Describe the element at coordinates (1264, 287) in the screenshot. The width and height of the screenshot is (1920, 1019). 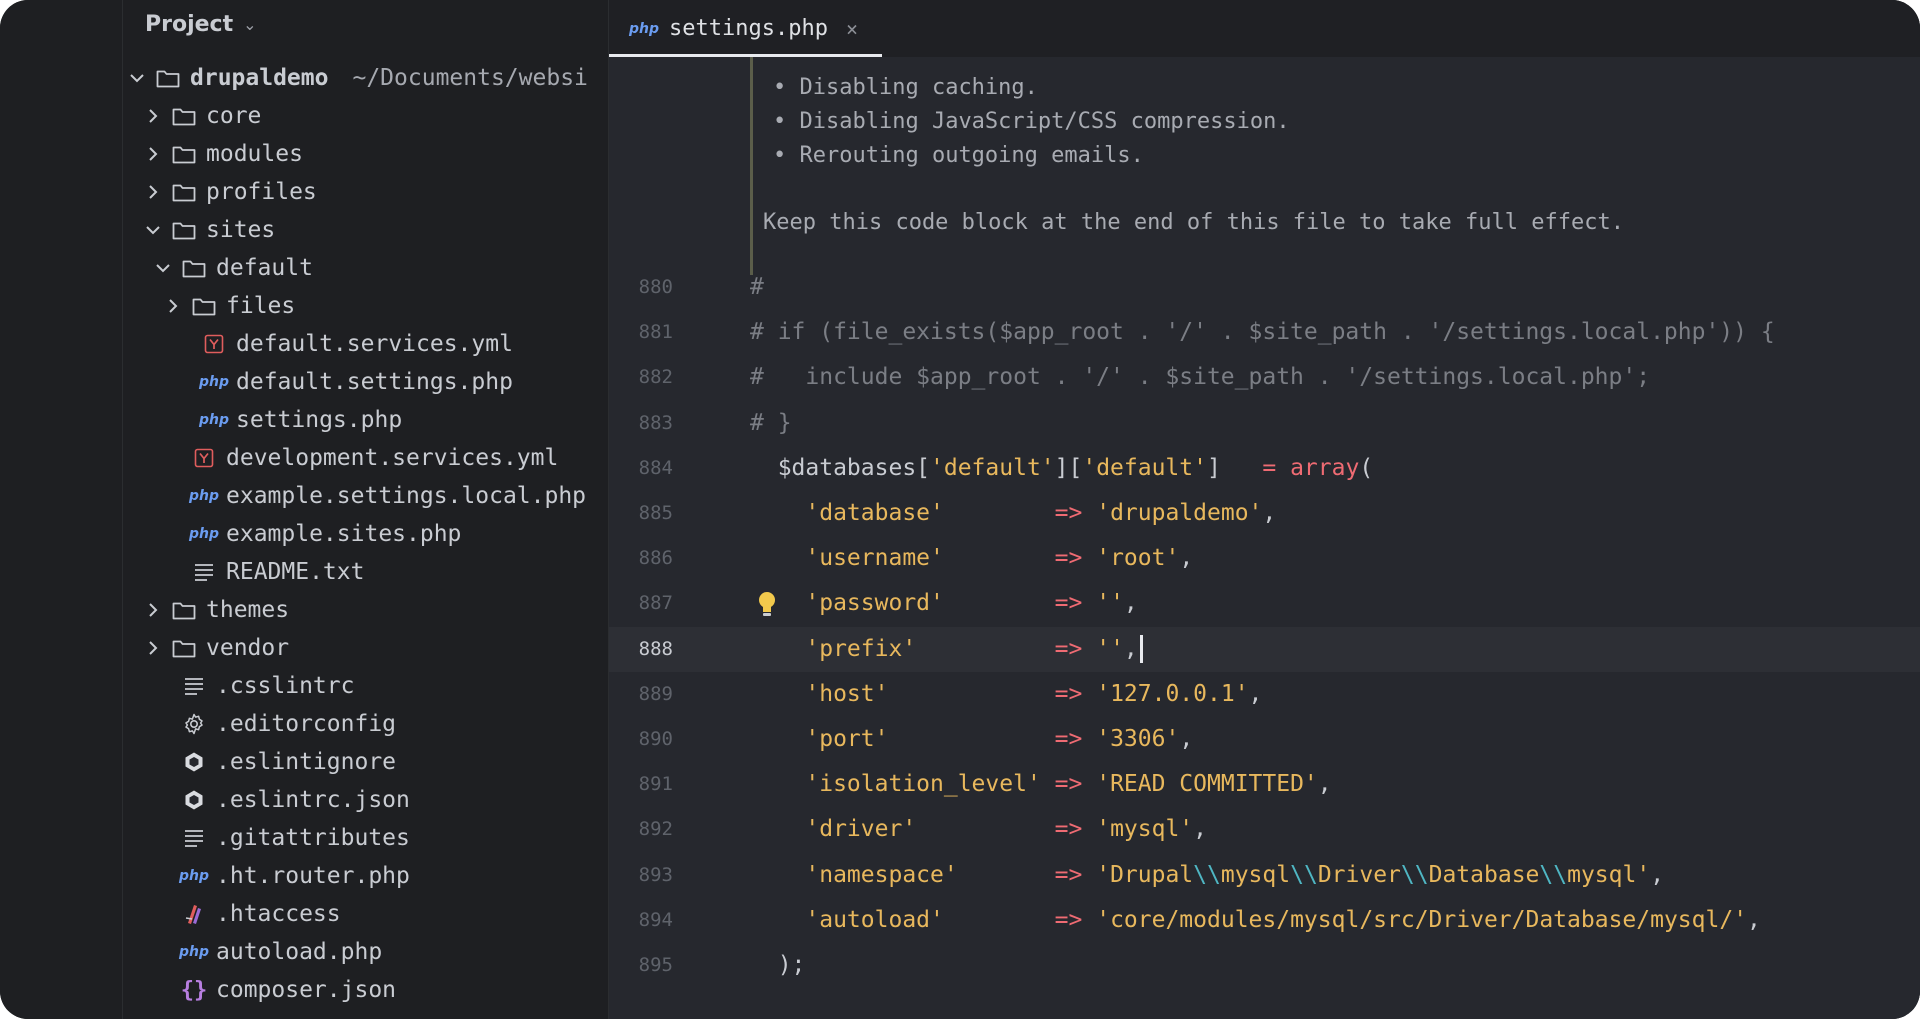
I see `code-line: 880 #` at that location.